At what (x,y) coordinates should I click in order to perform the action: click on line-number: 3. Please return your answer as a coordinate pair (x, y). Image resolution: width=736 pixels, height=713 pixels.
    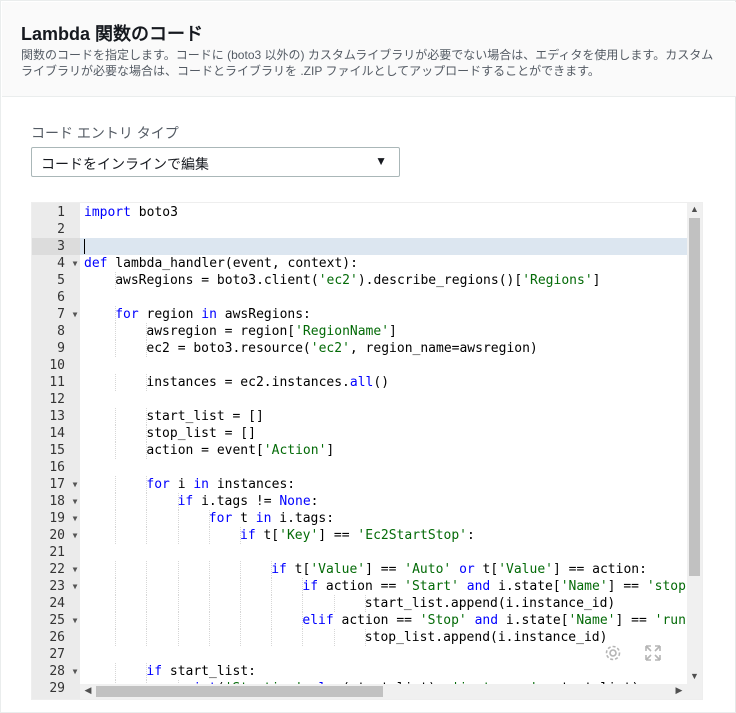
    Looking at the image, I should click on (56, 246).